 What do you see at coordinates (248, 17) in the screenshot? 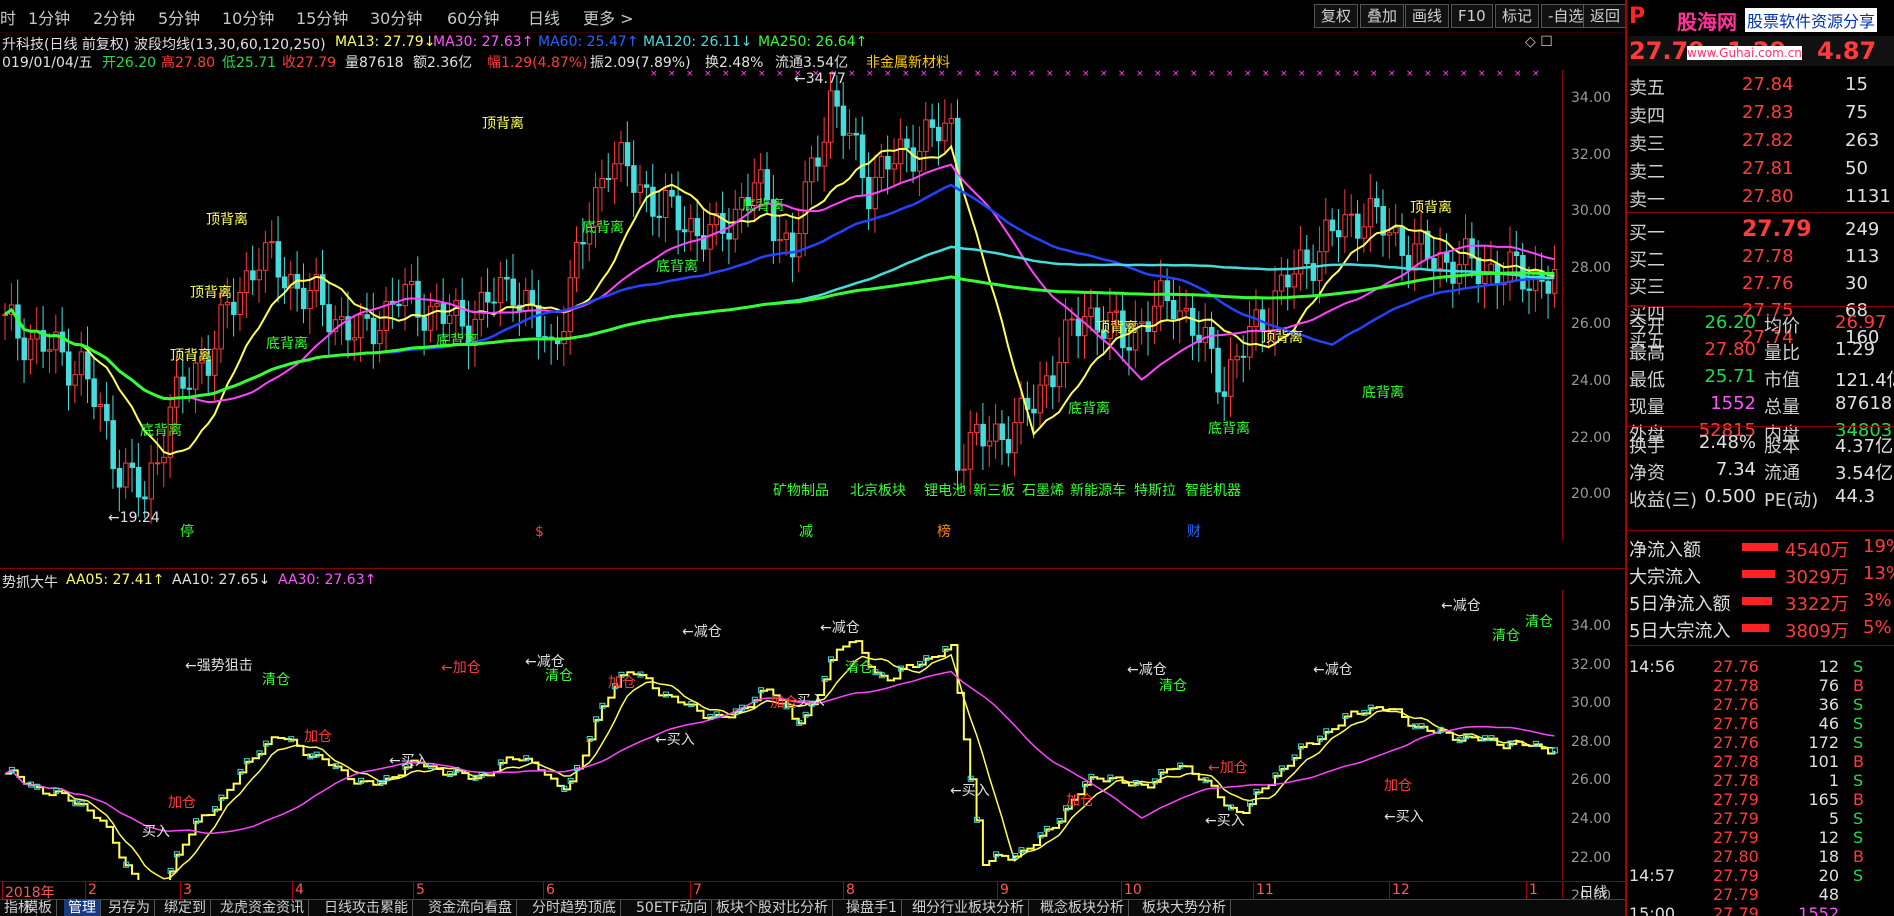
I see `timeframe-4: 10分钟` at bounding box center [248, 17].